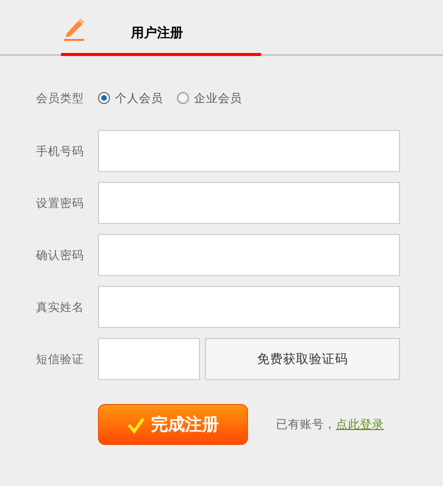  I want to click on field-label: 设置密码, so click(60, 203).